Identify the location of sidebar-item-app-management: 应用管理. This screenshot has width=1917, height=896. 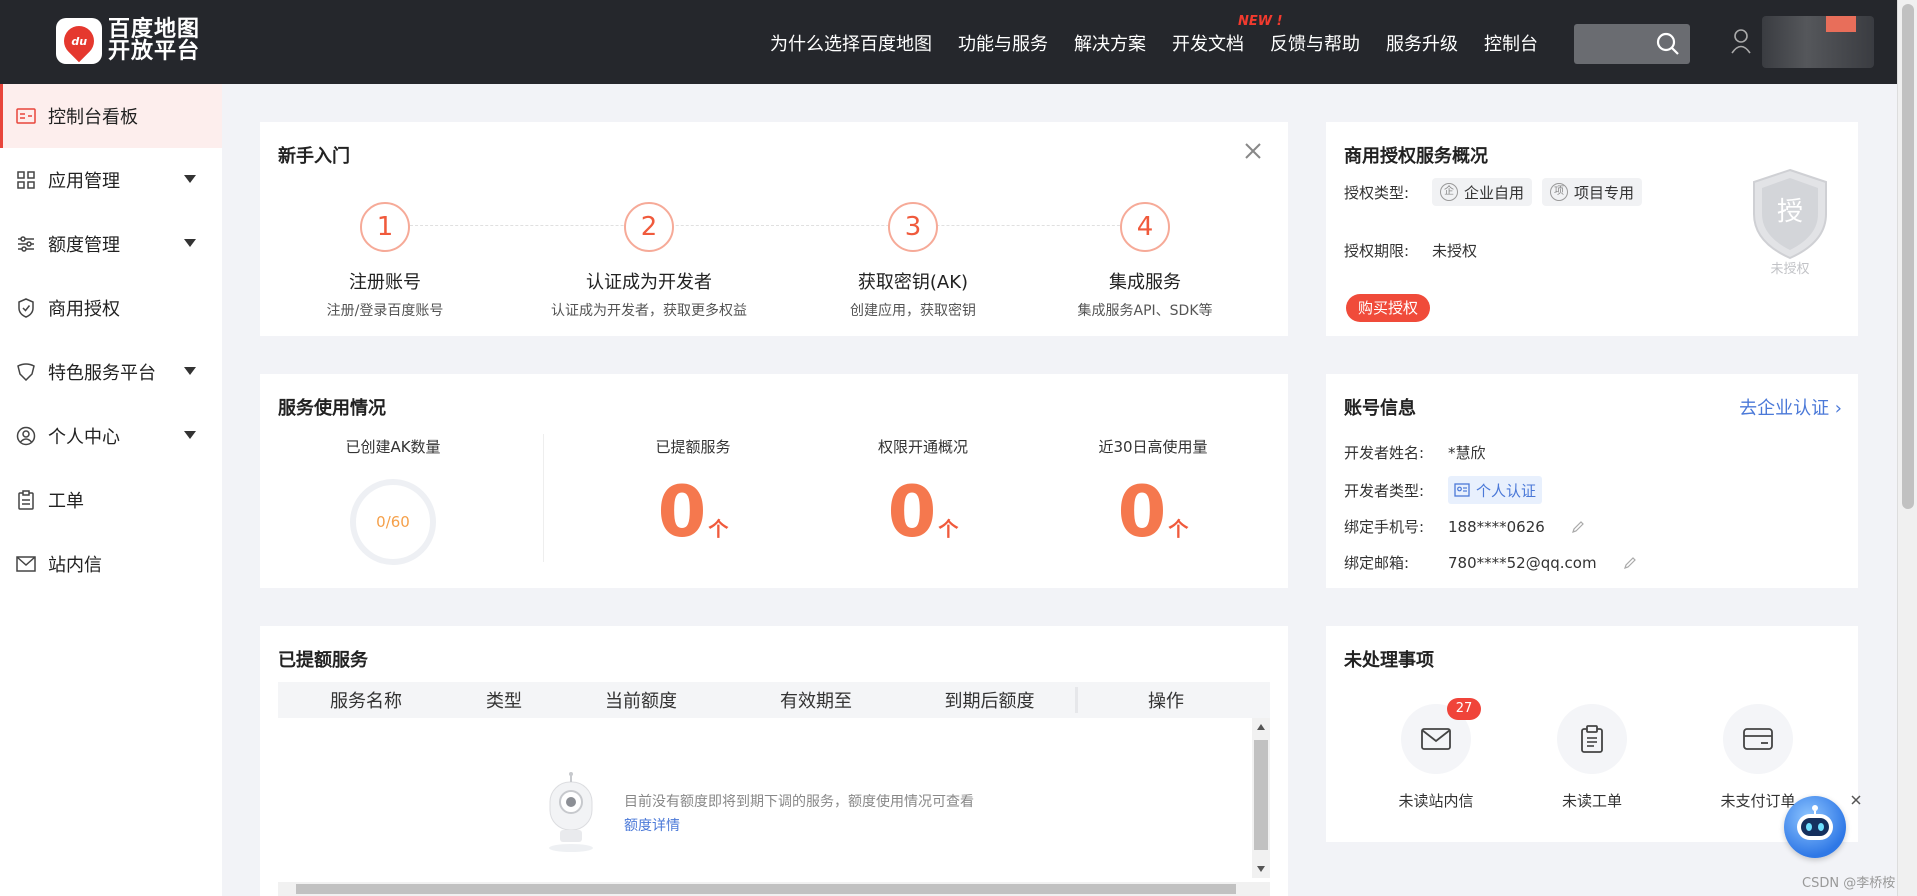
(111, 180).